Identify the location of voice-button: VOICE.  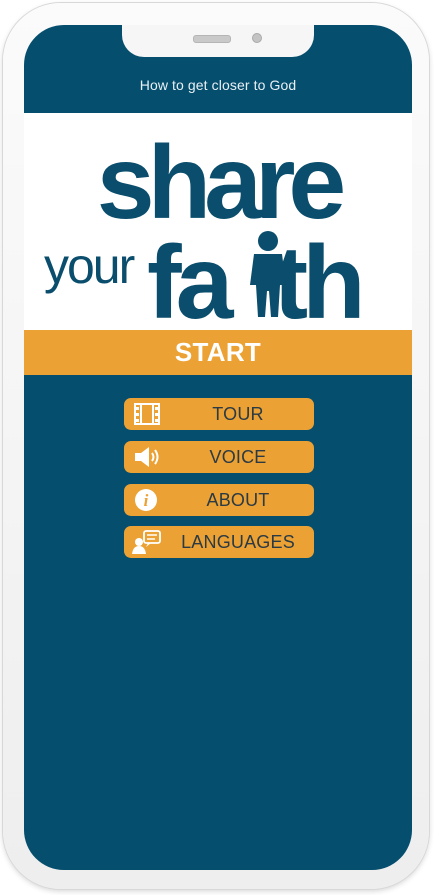
(219, 457).